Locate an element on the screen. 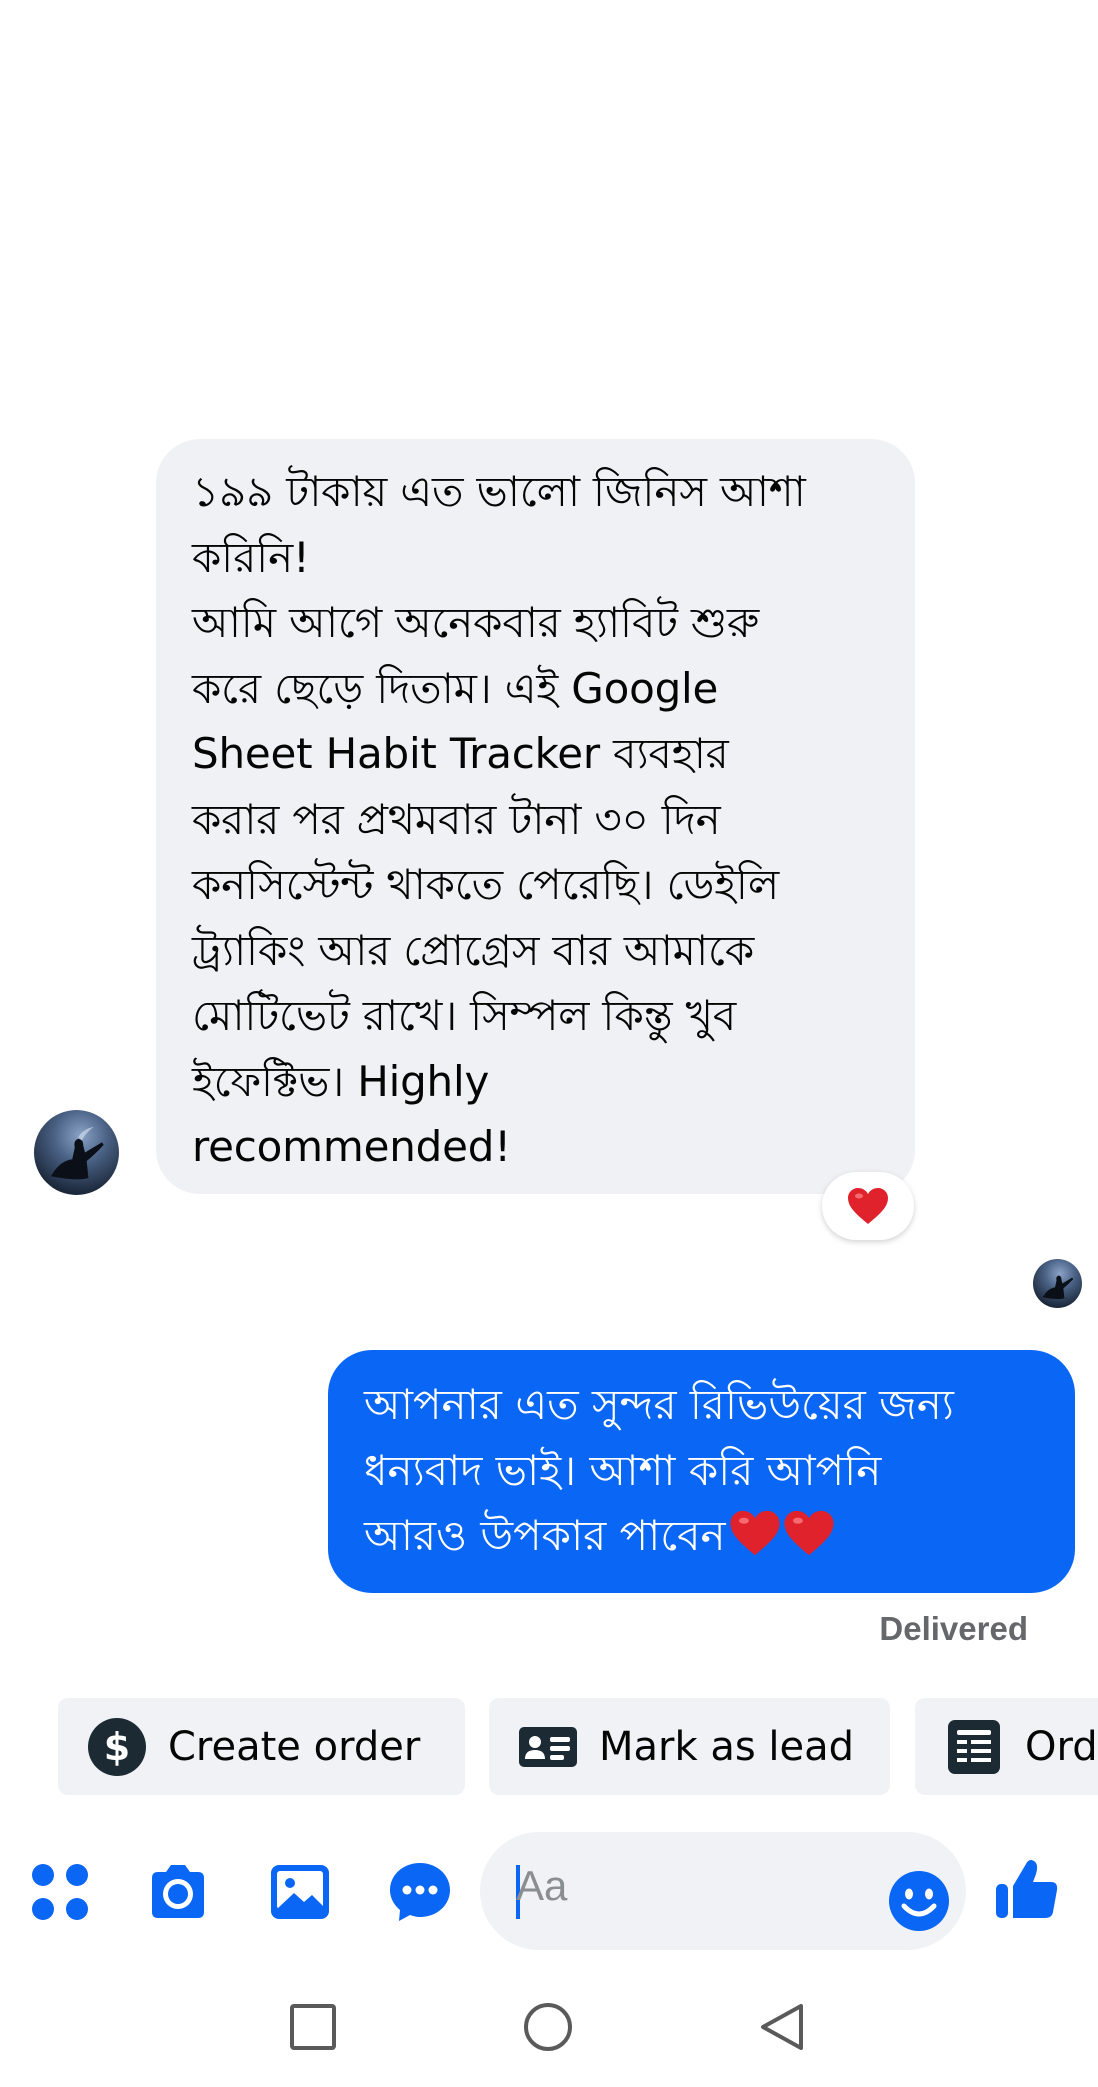 This screenshot has width=1098, height=2087. message-line: আপনার এত সুন্দর রিভিউয়ের জন্য is located at coordinates (659, 1404).